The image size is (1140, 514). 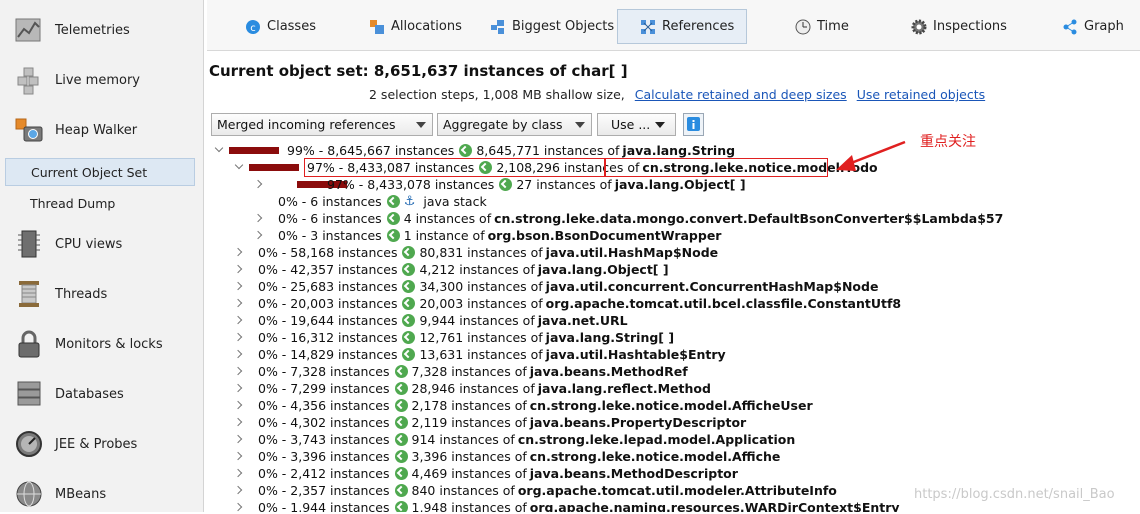 I want to click on sidebar-item-mbeans: MBeans, so click(x=101, y=494).